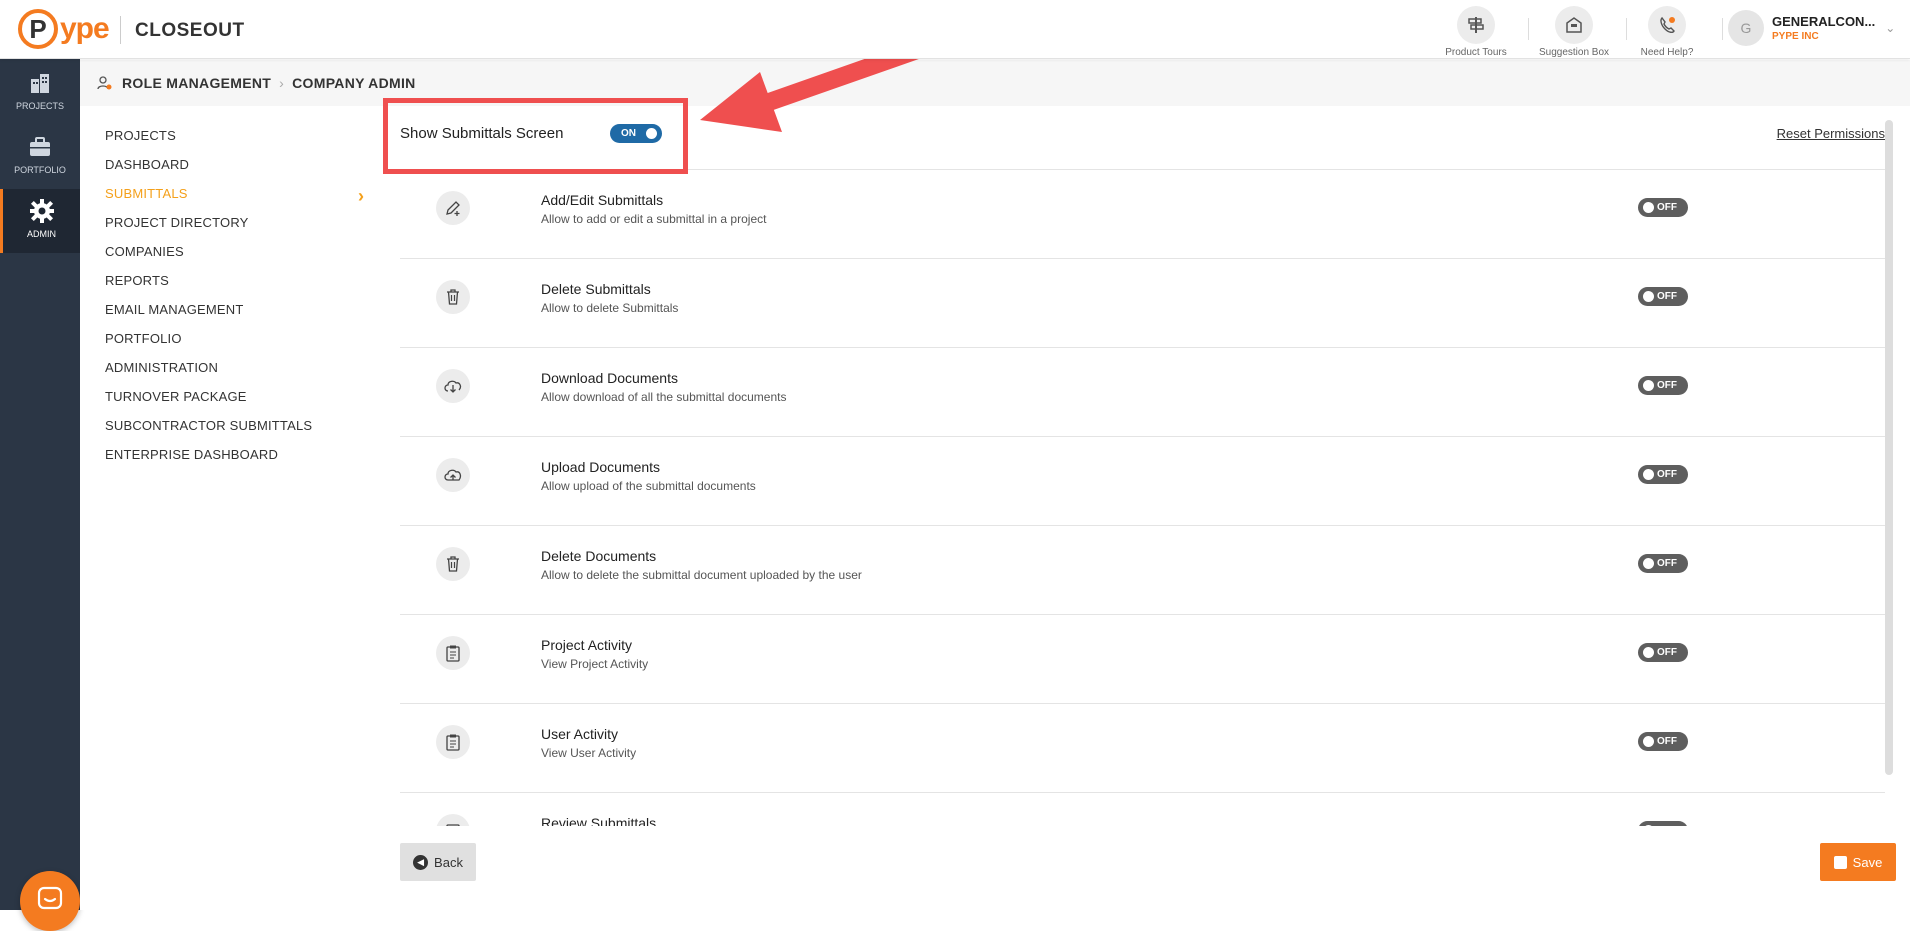  What do you see at coordinates (610, 308) in the screenshot?
I see `permission-description: Allow to delete Submittals` at bounding box center [610, 308].